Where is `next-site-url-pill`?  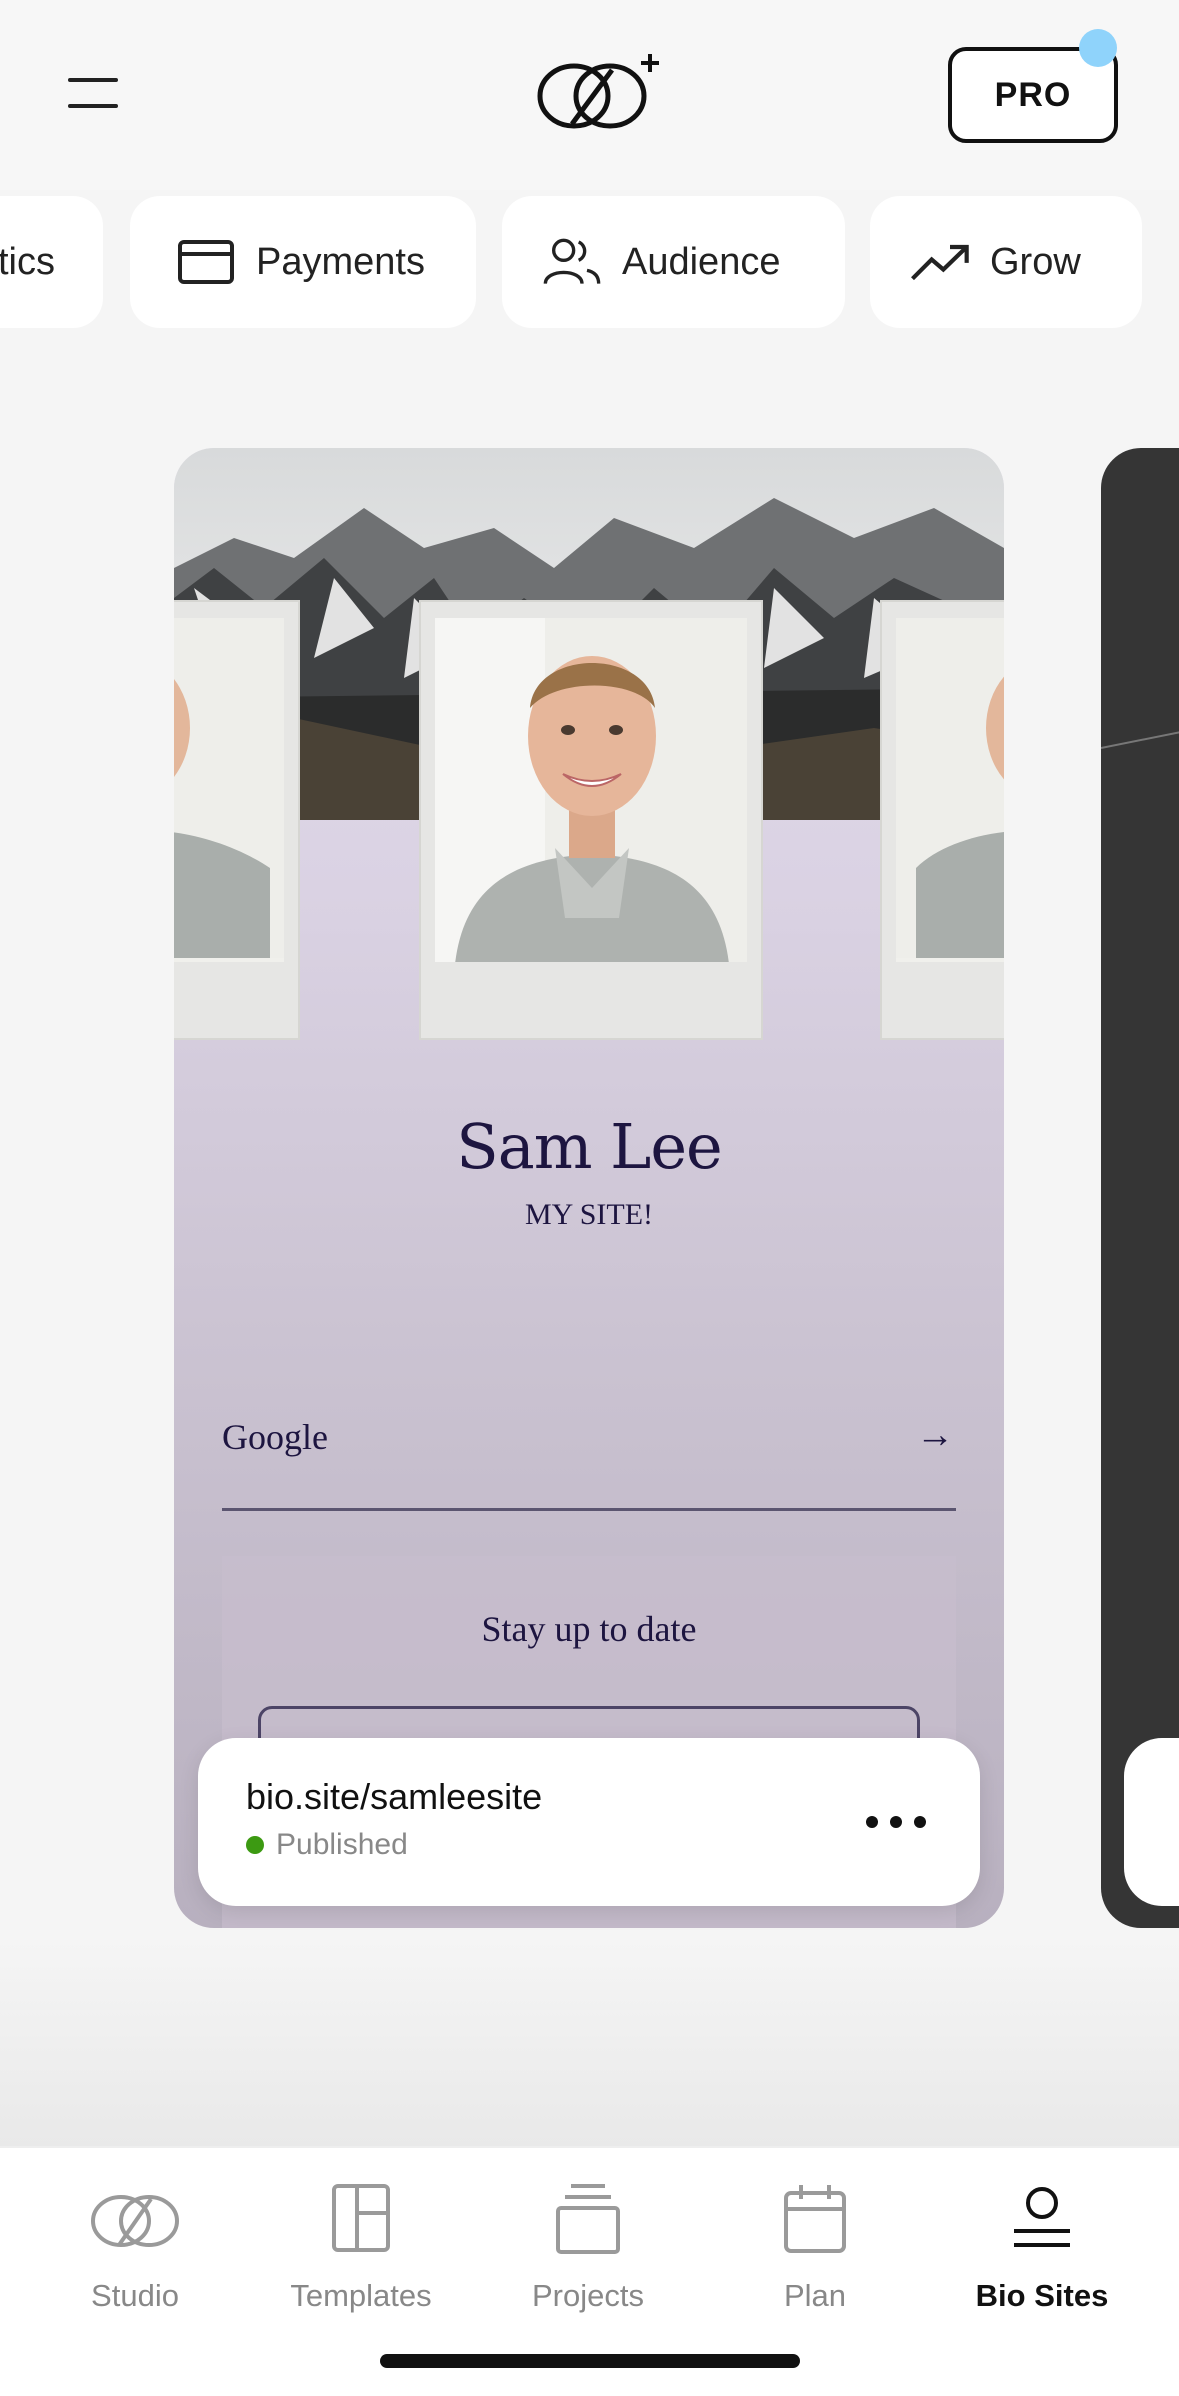 next-site-url-pill is located at coordinates (1151, 1822).